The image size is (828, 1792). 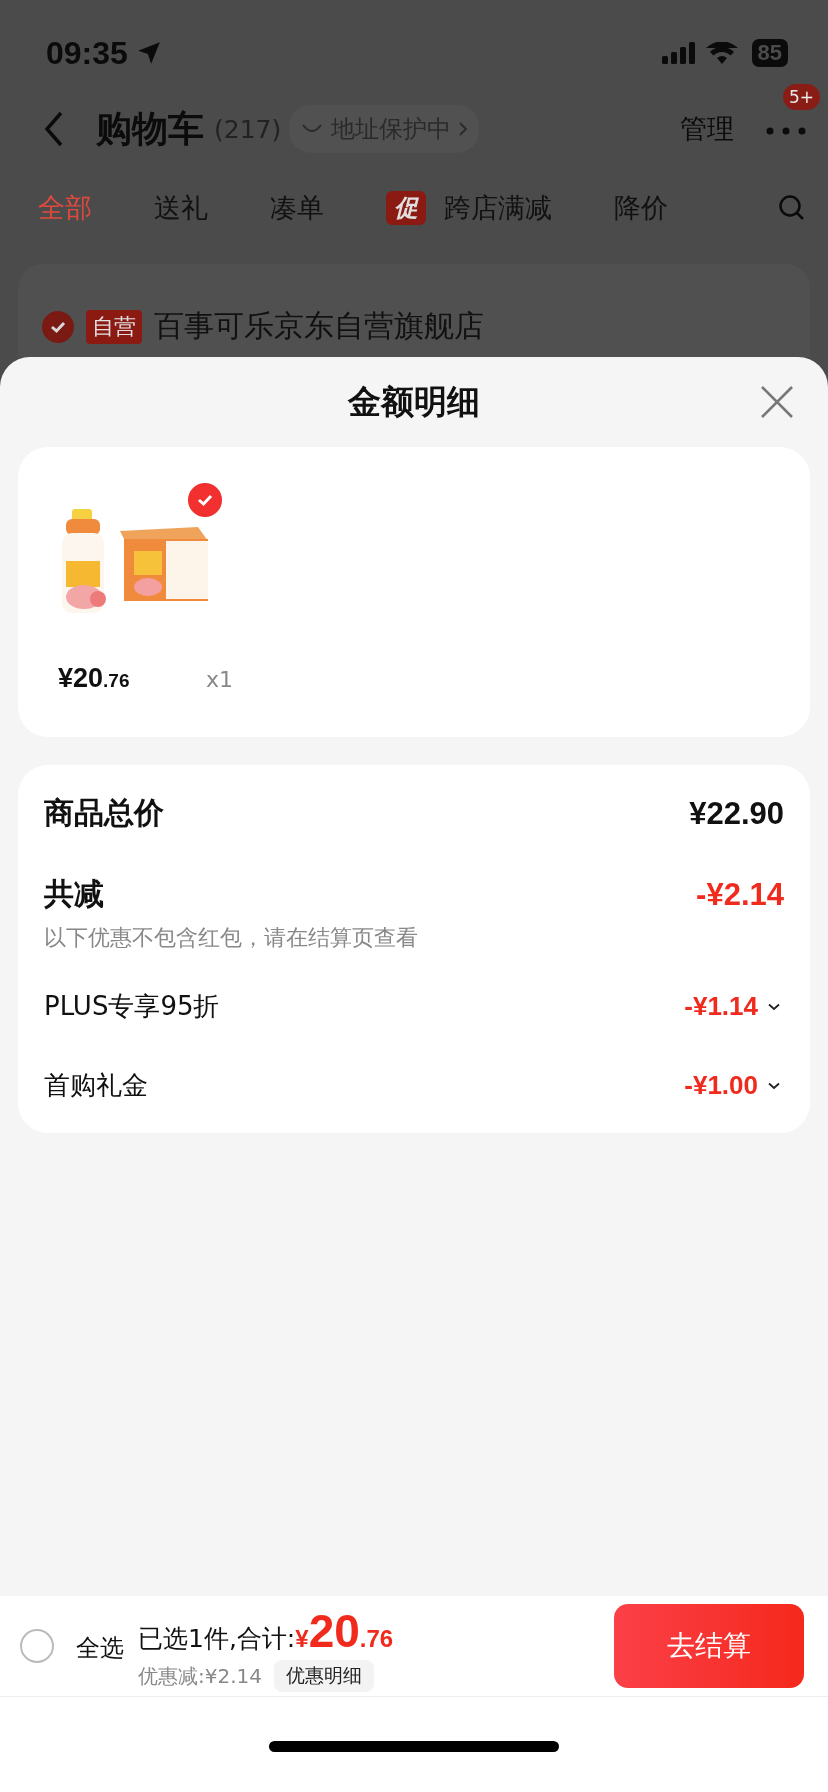 What do you see at coordinates (94, 678) in the screenshot?
I see `product-price: ¥20.76` at bounding box center [94, 678].